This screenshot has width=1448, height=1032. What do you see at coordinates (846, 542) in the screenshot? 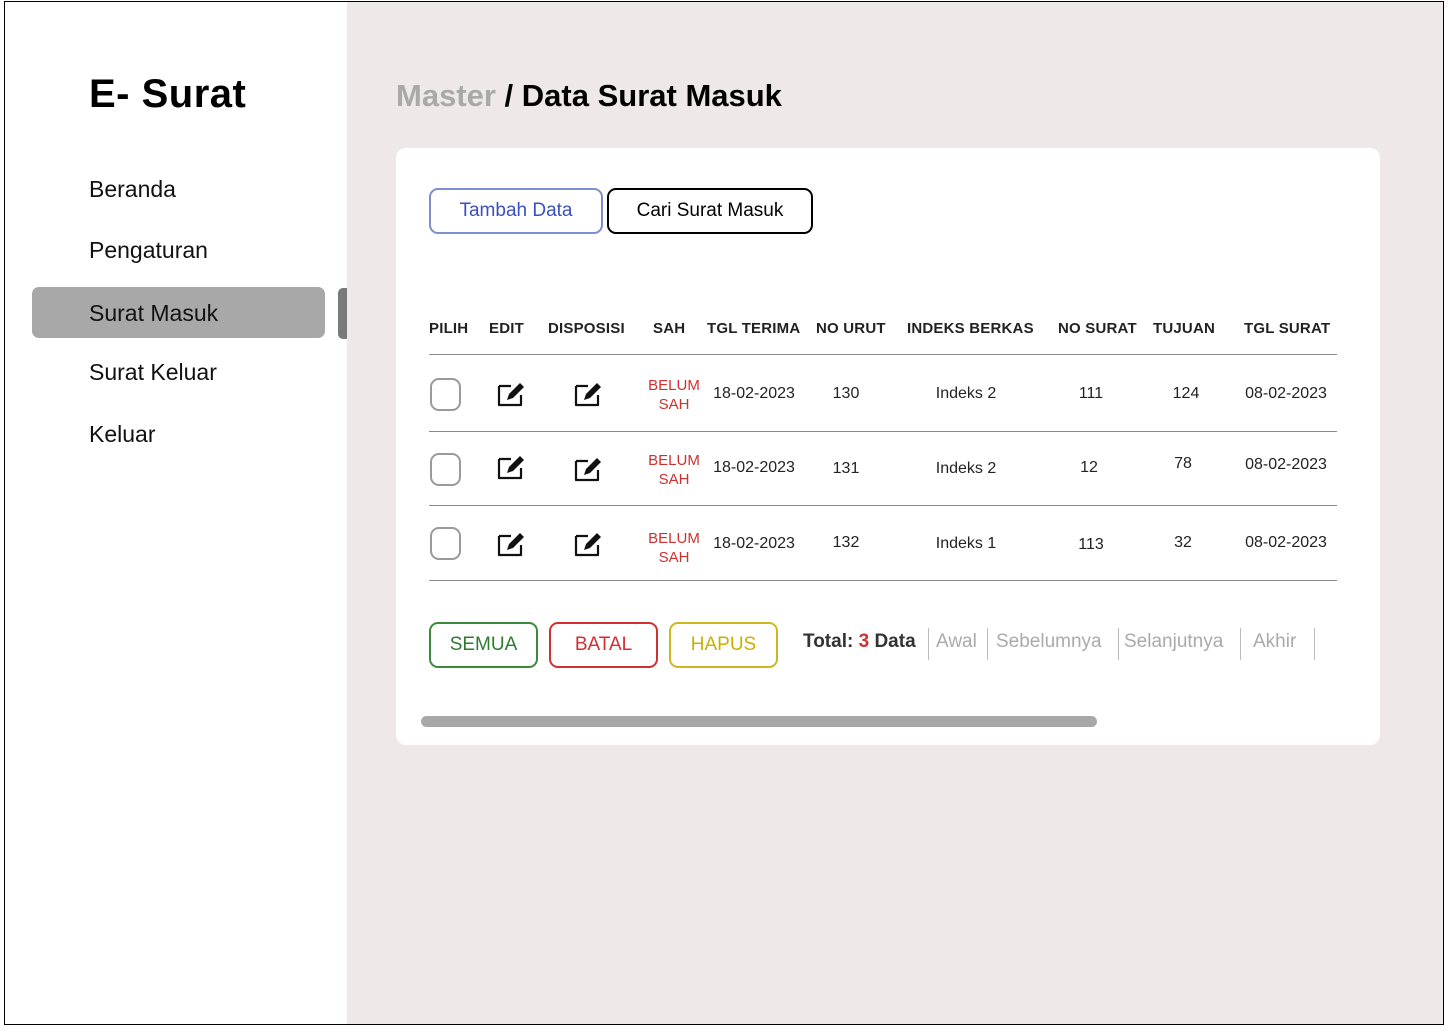
I see `cell-no-urut: 132` at bounding box center [846, 542].